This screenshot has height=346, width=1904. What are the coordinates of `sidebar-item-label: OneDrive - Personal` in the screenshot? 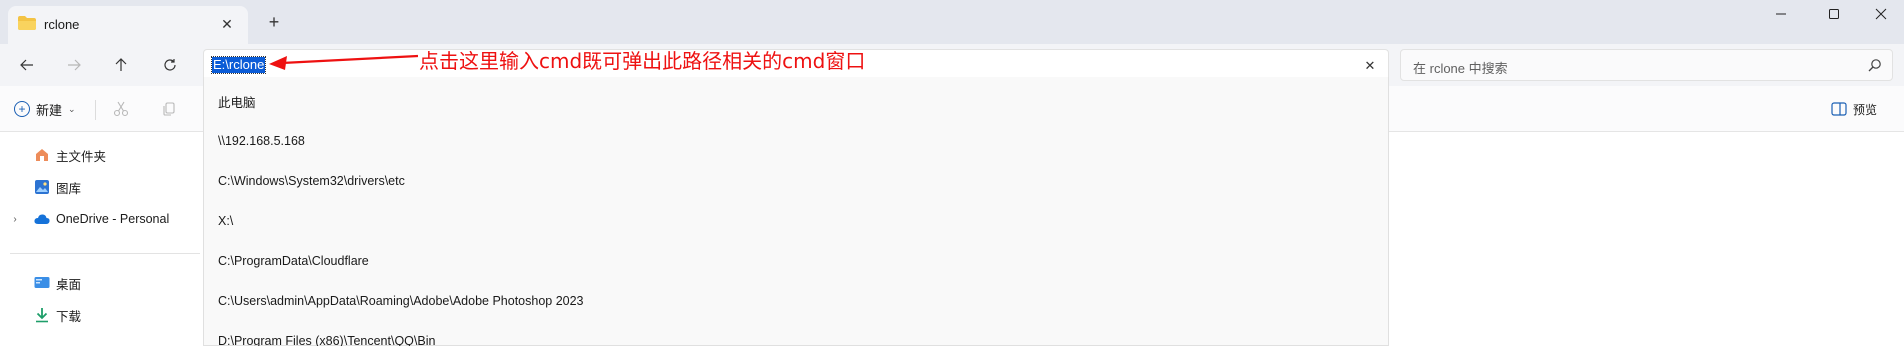 It's located at (113, 219).